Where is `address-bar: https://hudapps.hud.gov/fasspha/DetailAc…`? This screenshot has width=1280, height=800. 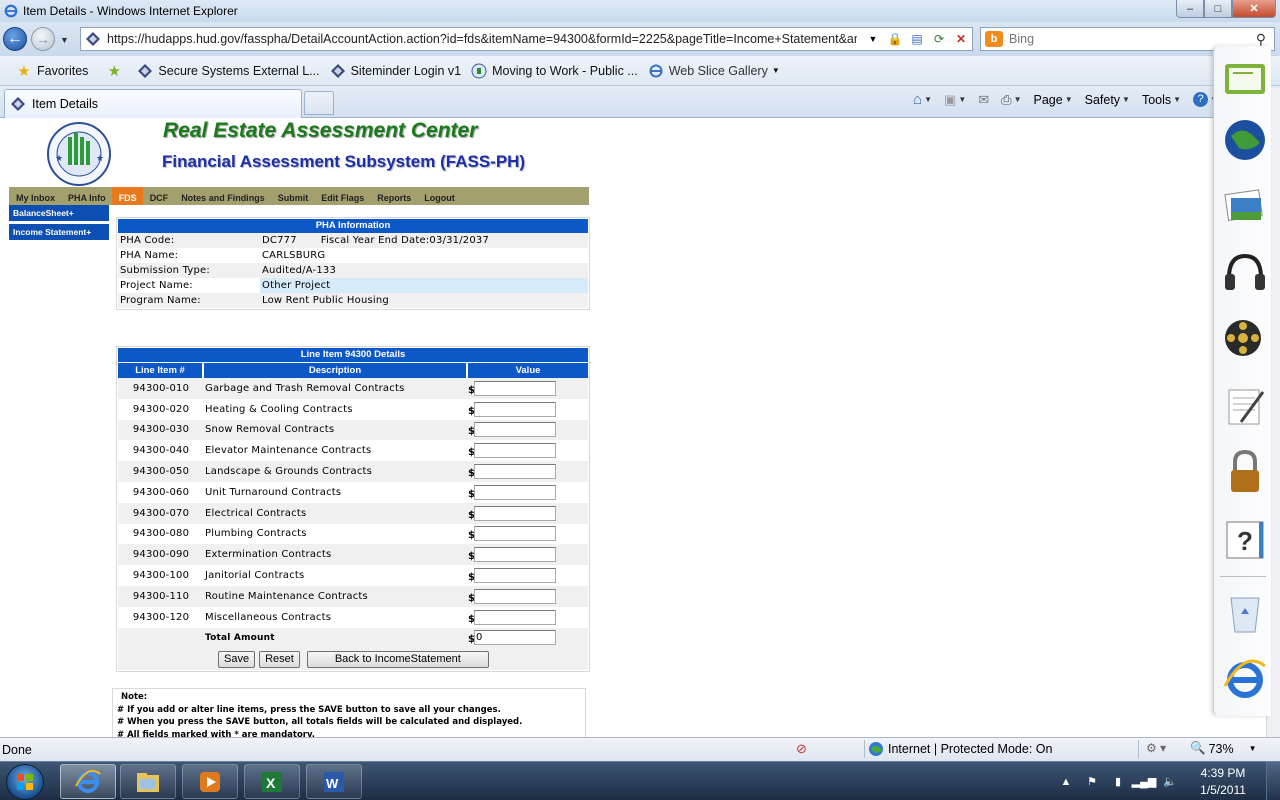
address-bar: https://hudapps.hud.gov/fasspha/DetailAc… is located at coordinates (526, 39).